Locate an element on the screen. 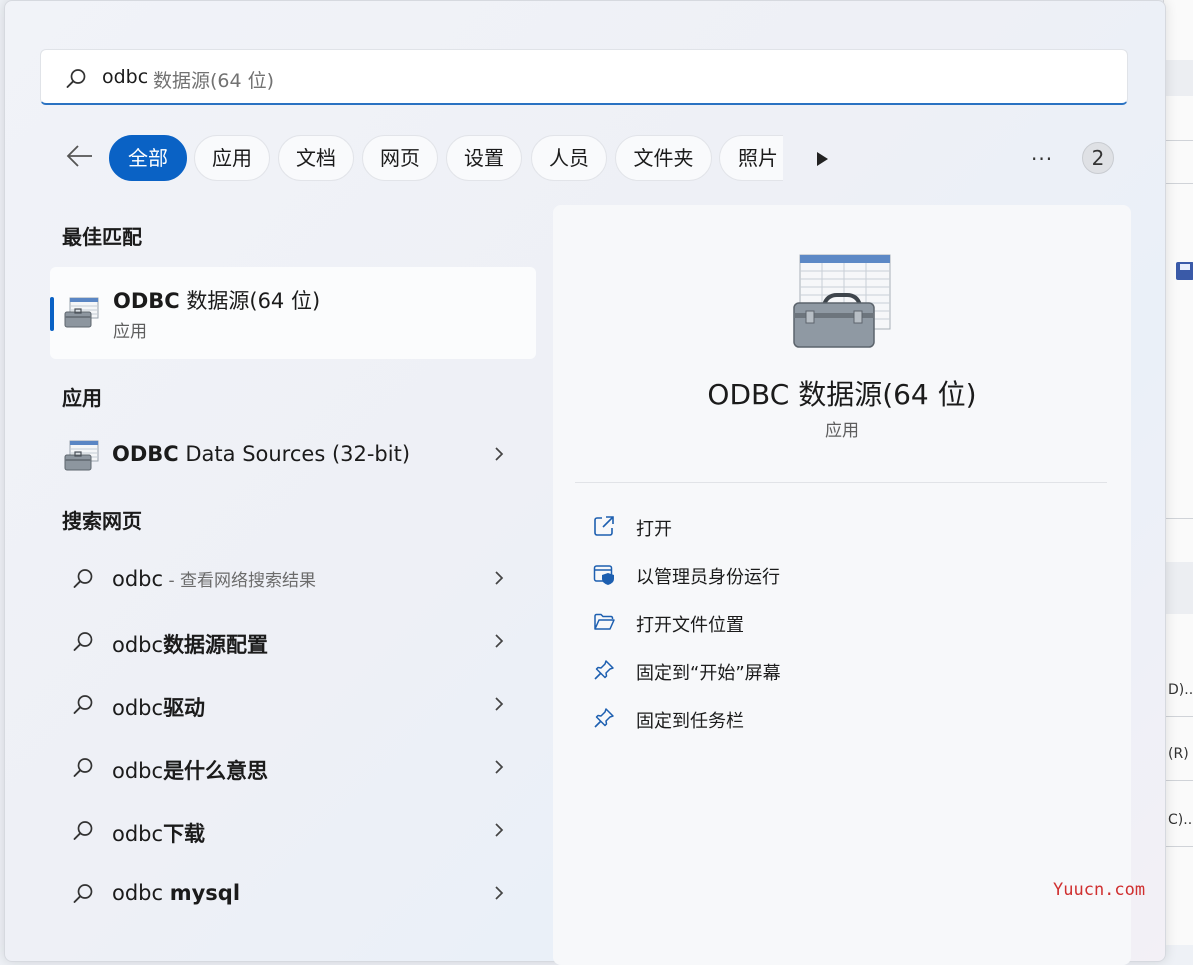 The image size is (1193, 965). action-label: 固定到“开始”屏幕 is located at coordinates (708, 673).